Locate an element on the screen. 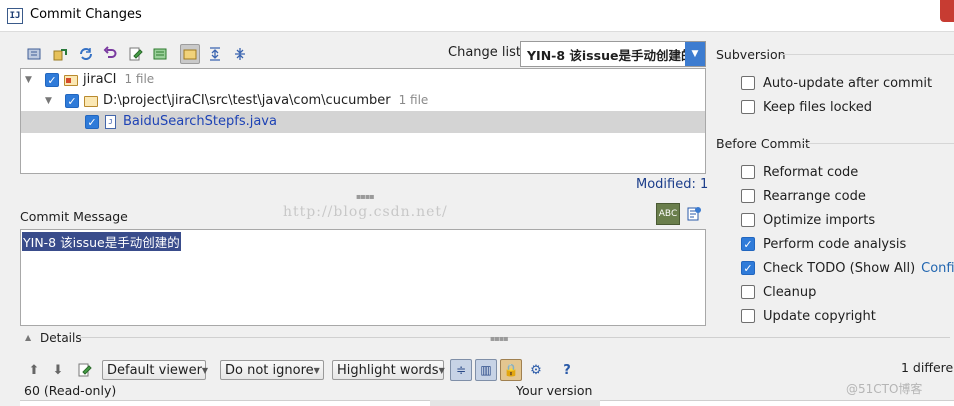 The height and width of the screenshot is (406, 954). arrow-down-icon: ⬇ is located at coordinates (58, 370).